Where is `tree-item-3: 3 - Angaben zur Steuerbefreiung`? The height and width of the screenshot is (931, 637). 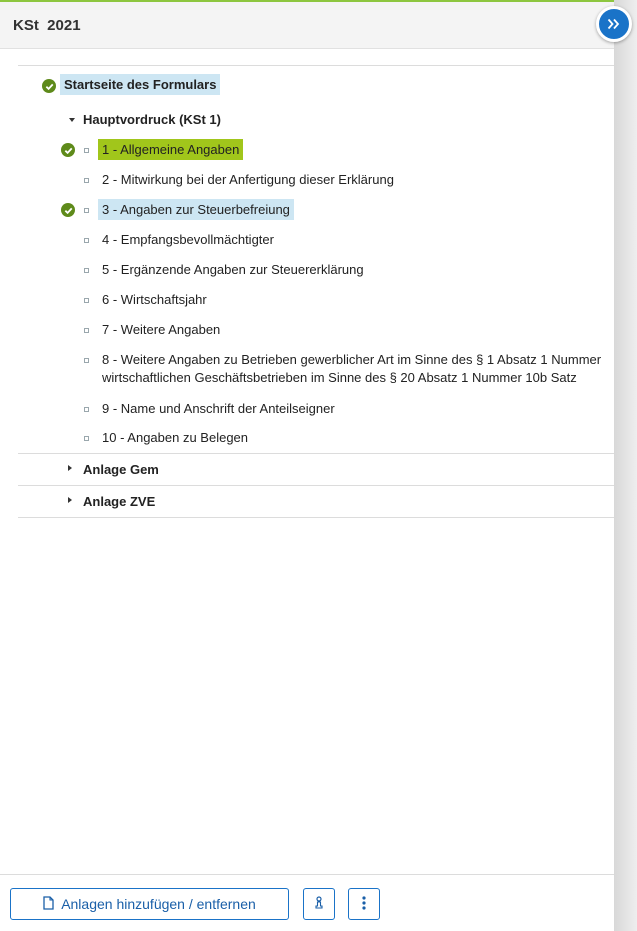 tree-item-3: 3 - Angaben zur Steuerbefreiung is located at coordinates (316, 210).